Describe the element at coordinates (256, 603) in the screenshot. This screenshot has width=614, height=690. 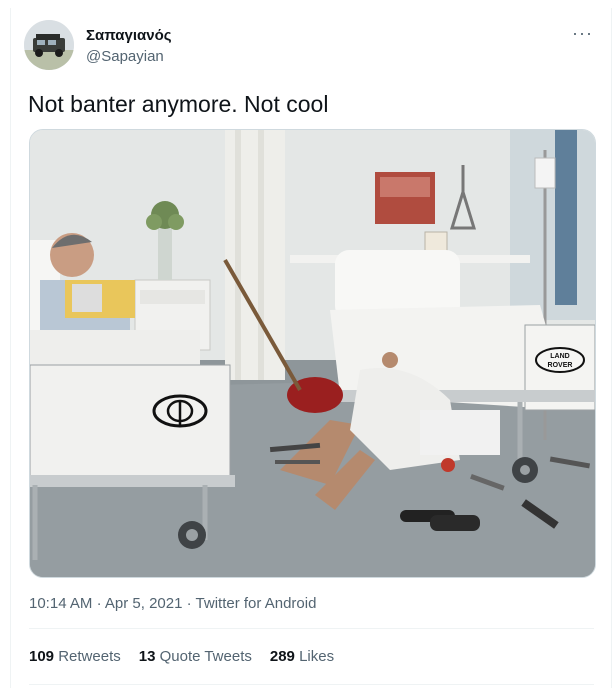
I see `tweet-client: Twitter for Android` at that location.